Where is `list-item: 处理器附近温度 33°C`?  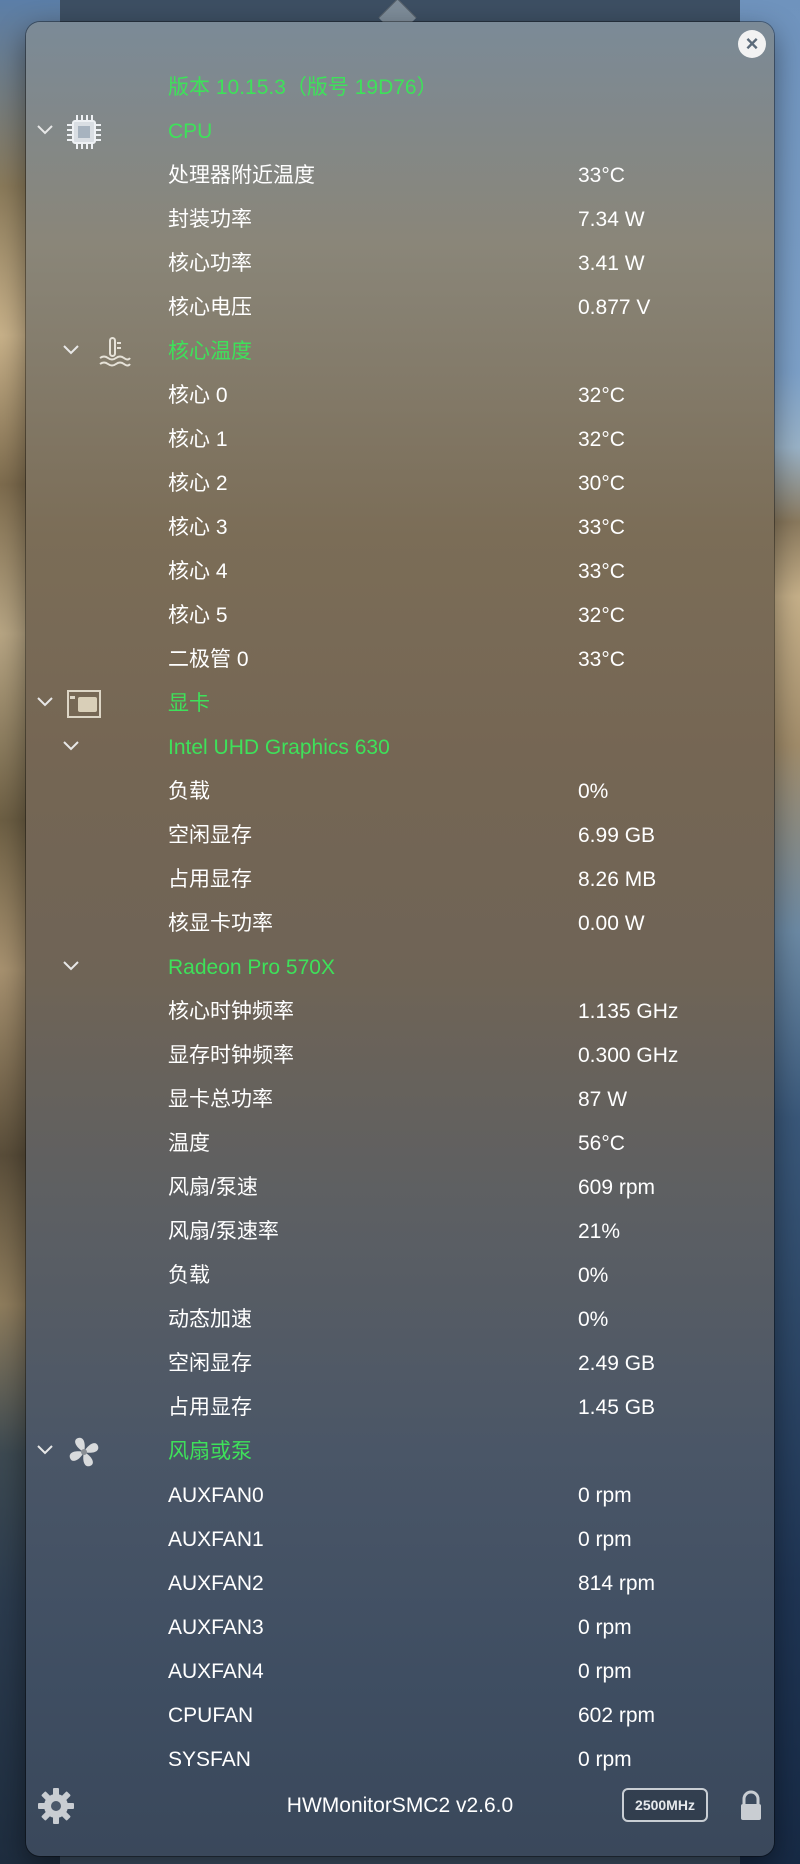
list-item: 处理器附近温度 33°C is located at coordinates (400, 176).